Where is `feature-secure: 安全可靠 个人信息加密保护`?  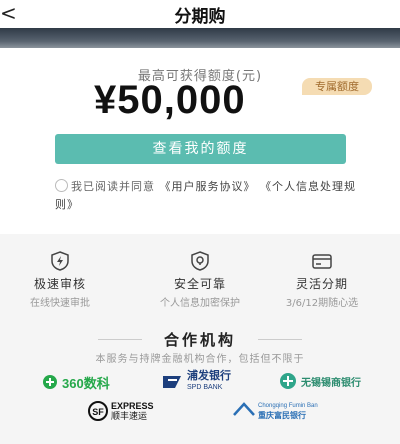 feature-secure: 安全可靠 个人信息加密保护 is located at coordinates (200, 279).